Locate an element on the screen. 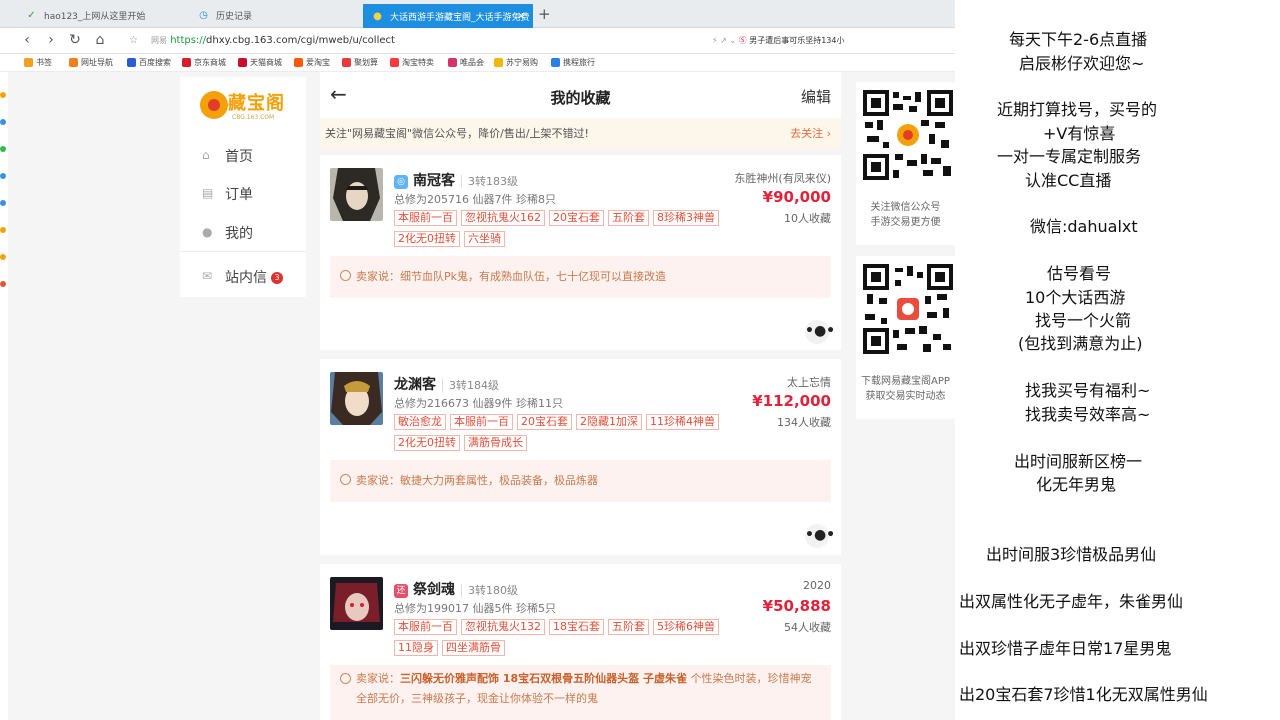  bookmark-item: 天猫商城 is located at coordinates (260, 62).